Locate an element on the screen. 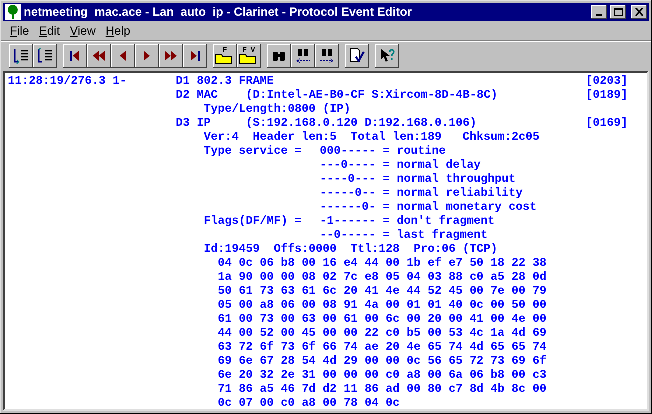 The image size is (652, 414). help-pointer-icon is located at coordinates (387, 56).